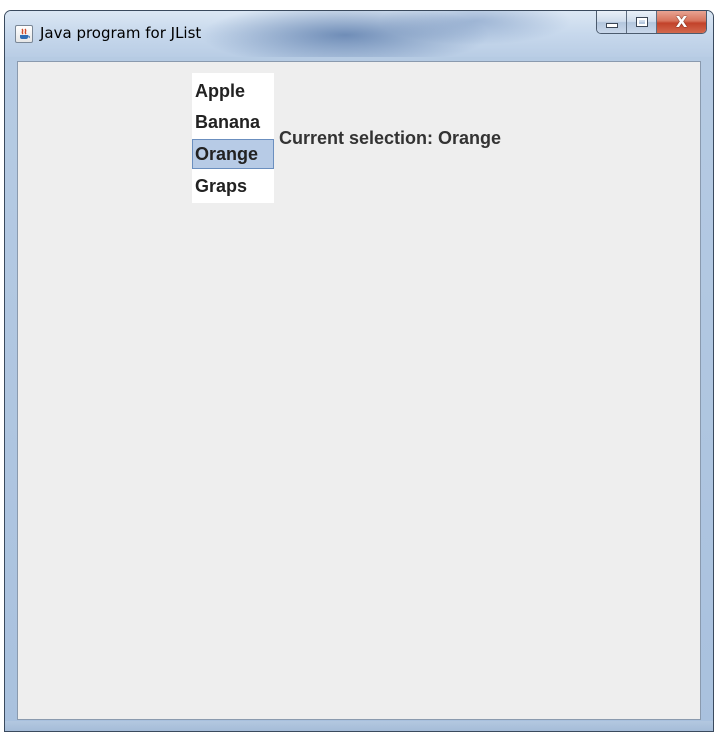 The height and width of the screenshot is (735, 718). What do you see at coordinates (233, 91) in the screenshot?
I see `list-item-apple: Apple` at bounding box center [233, 91].